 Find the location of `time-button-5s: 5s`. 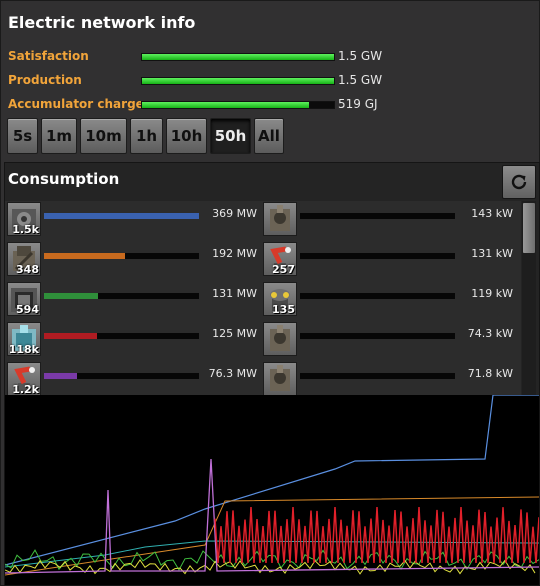

time-button-5s: 5s is located at coordinates (22, 136).